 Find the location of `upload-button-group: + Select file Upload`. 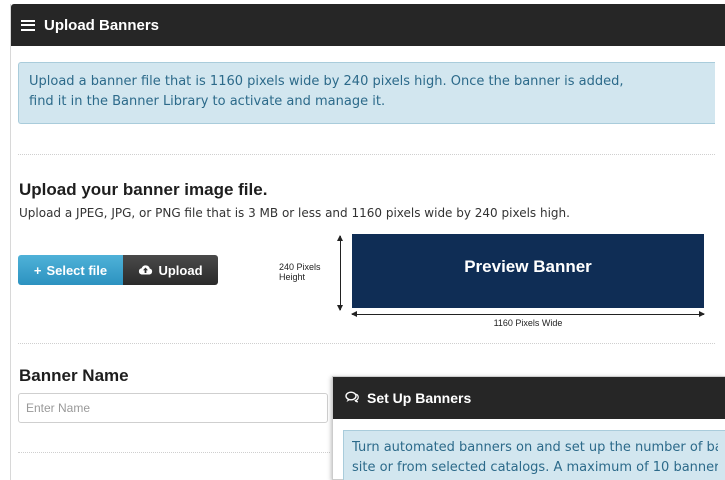

upload-button-group: + Select file Upload is located at coordinates (118, 270).